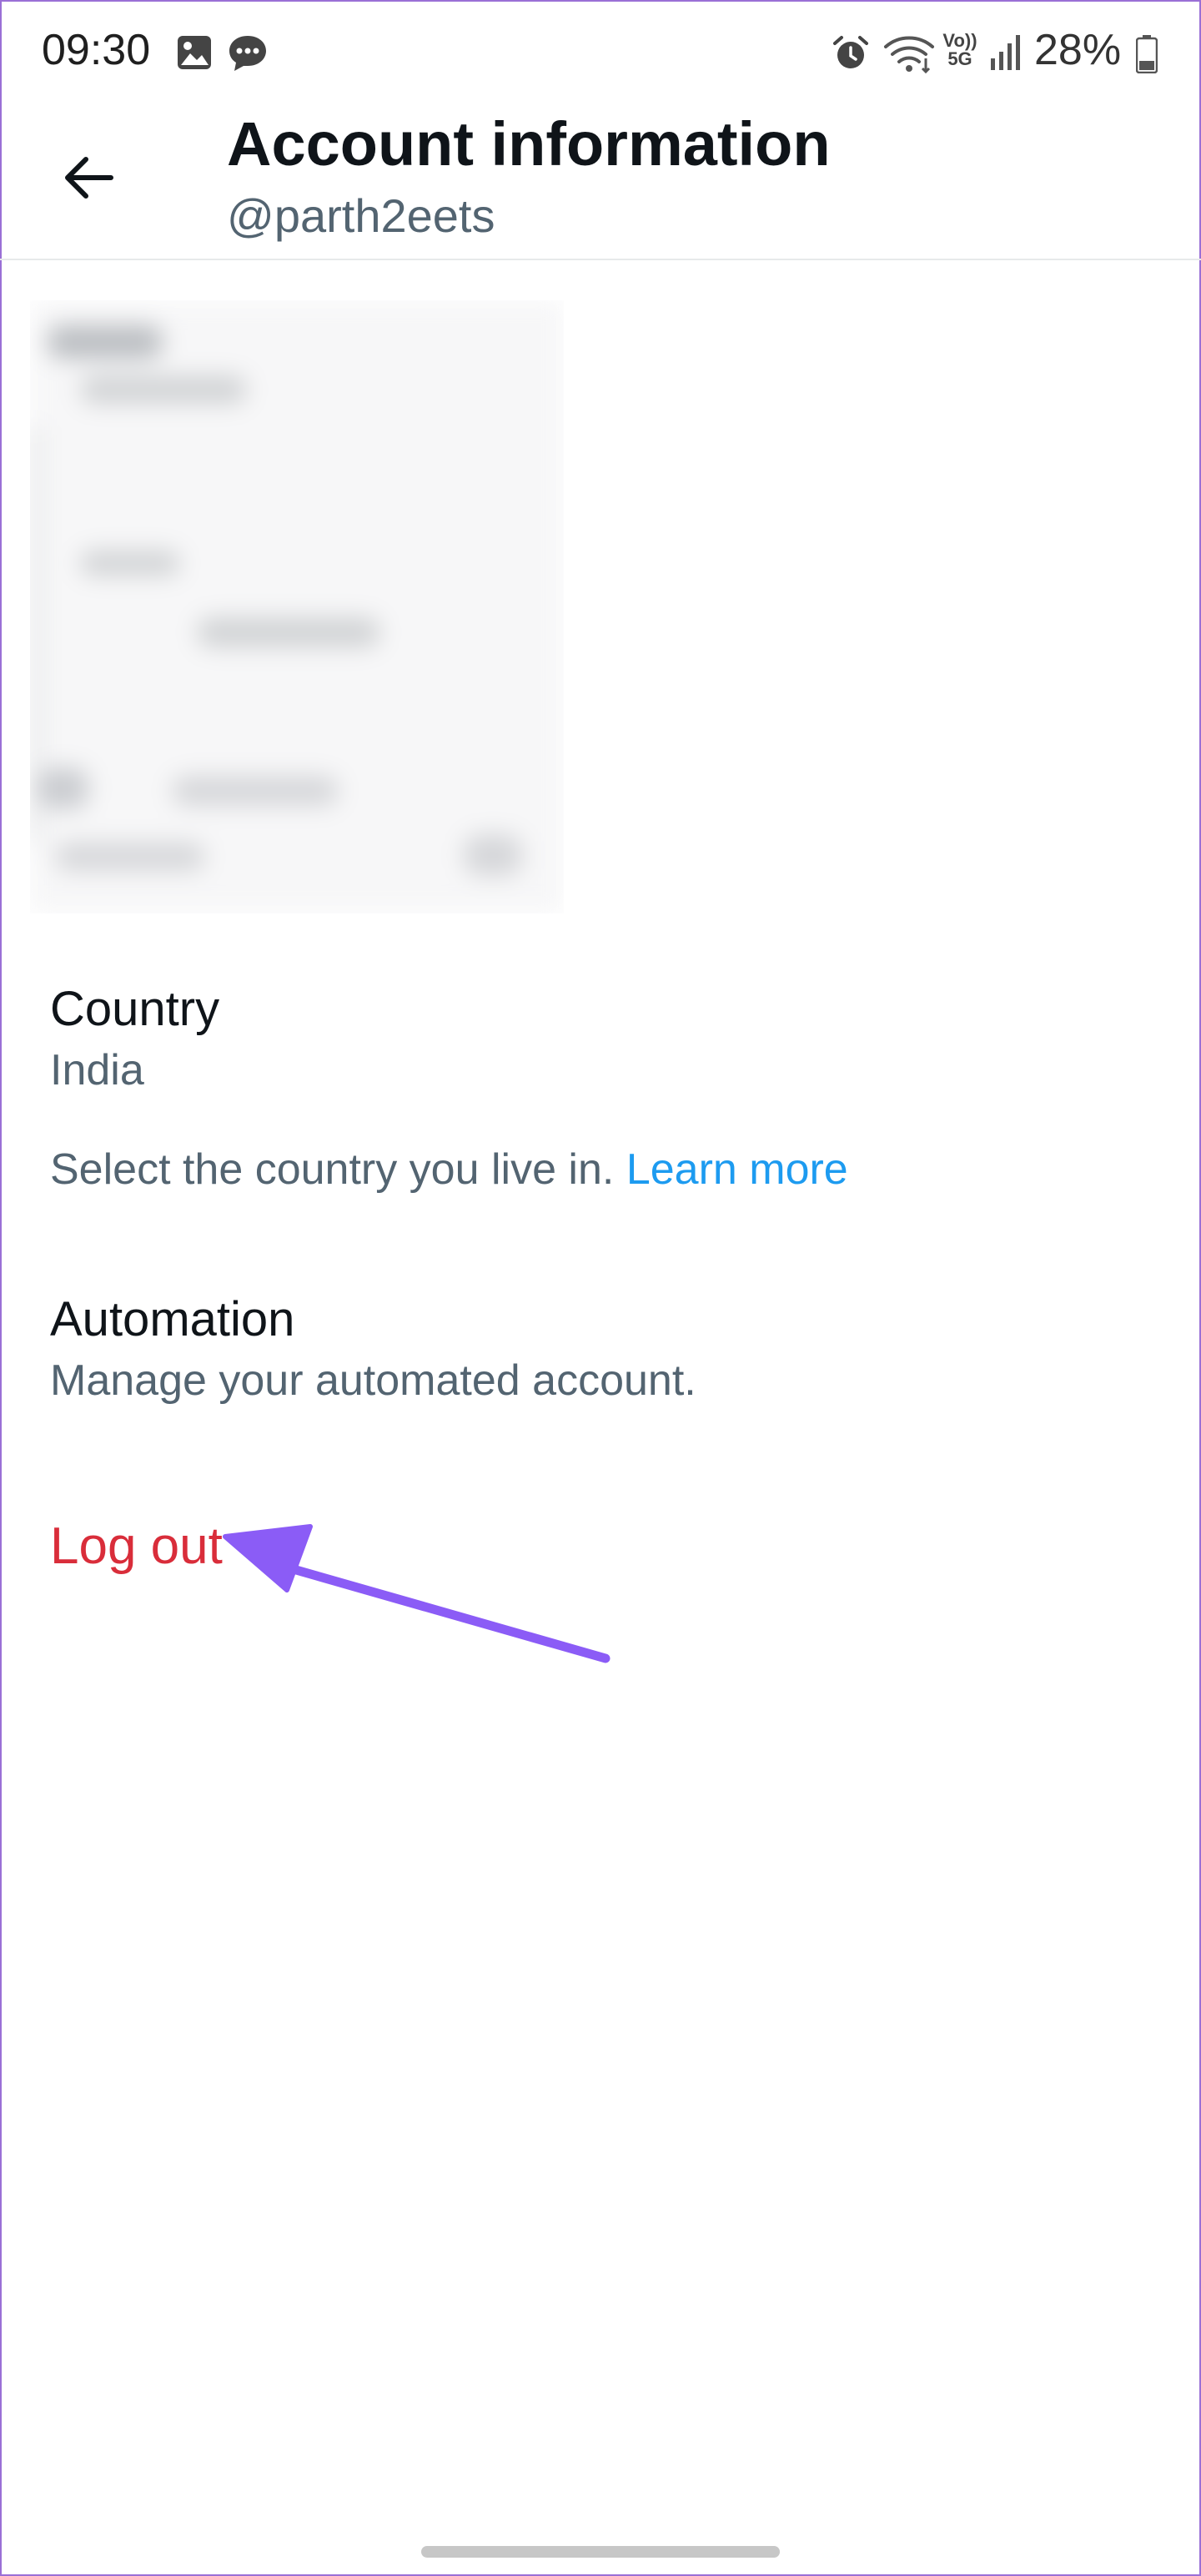 The width and height of the screenshot is (1201, 2576). I want to click on home-indicator, so click(601, 2552).